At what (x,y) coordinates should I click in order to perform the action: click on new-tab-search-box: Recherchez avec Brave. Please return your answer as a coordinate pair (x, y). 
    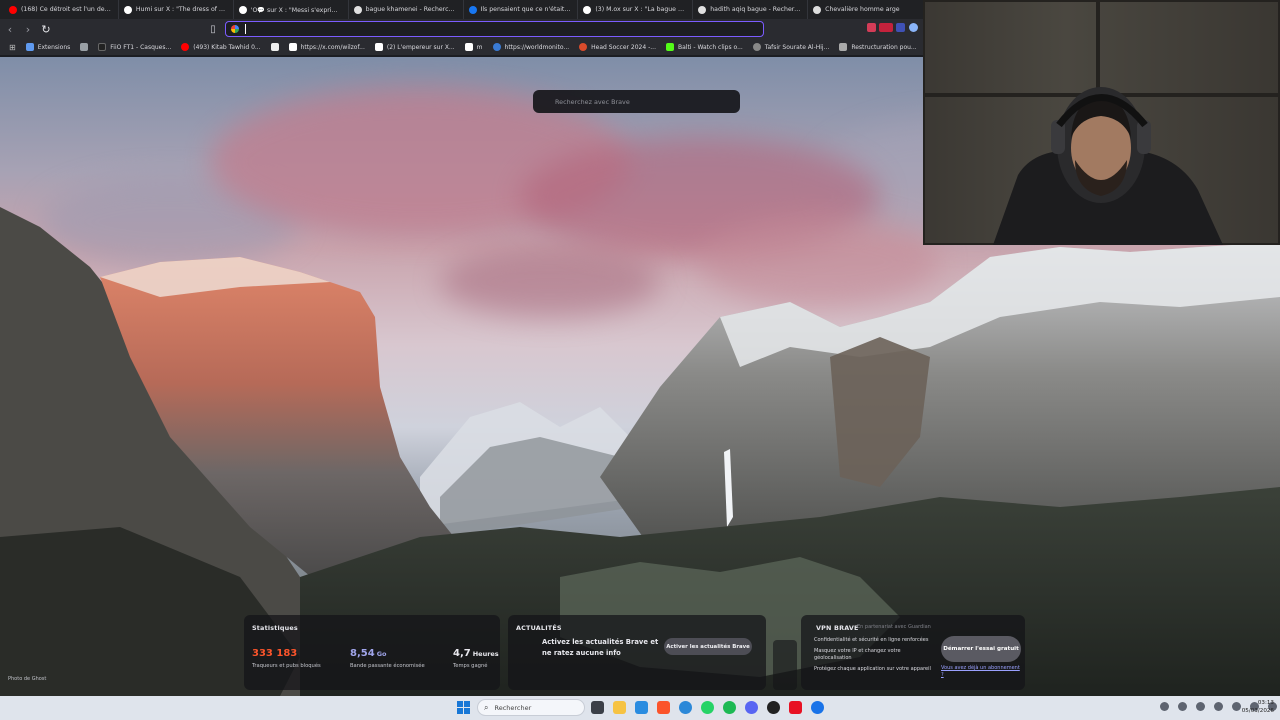
    Looking at the image, I should click on (636, 101).